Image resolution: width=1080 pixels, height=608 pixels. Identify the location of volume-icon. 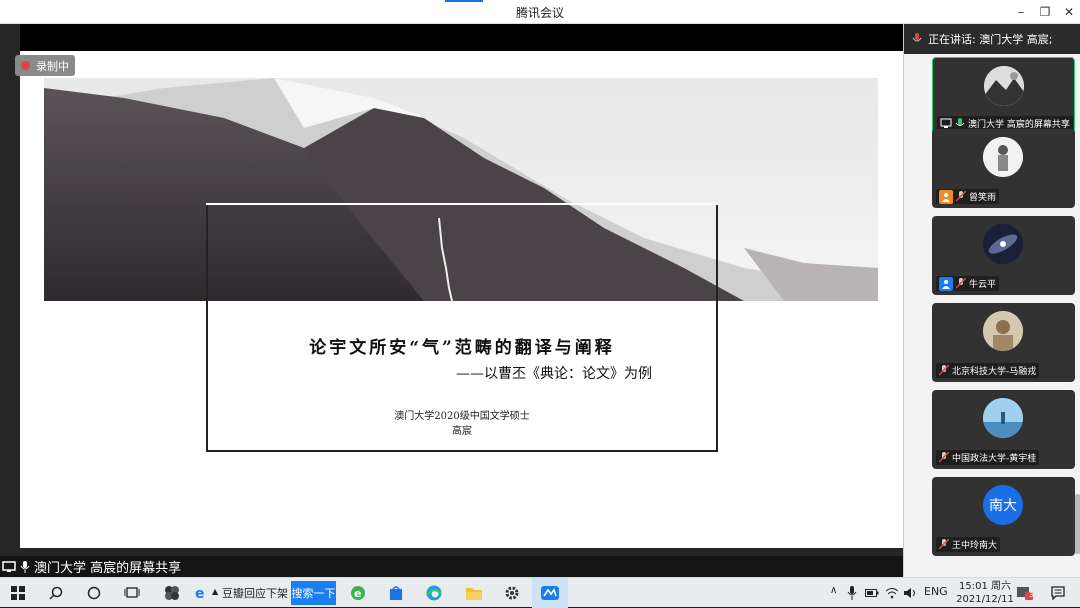
(910, 593).